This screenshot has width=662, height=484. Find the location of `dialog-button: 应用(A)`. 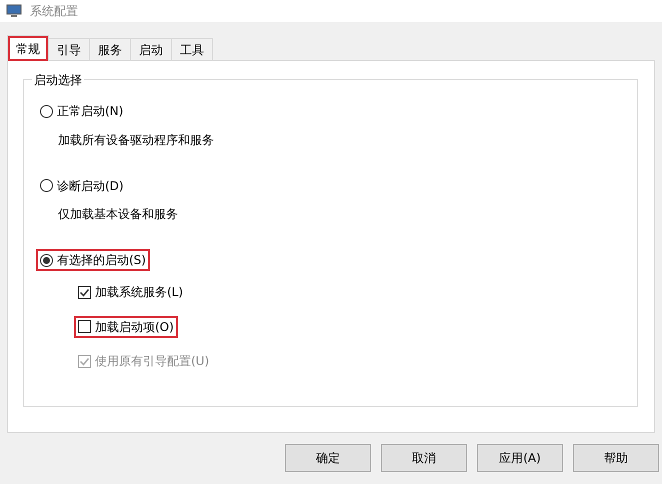

dialog-button: 应用(A) is located at coordinates (520, 458).